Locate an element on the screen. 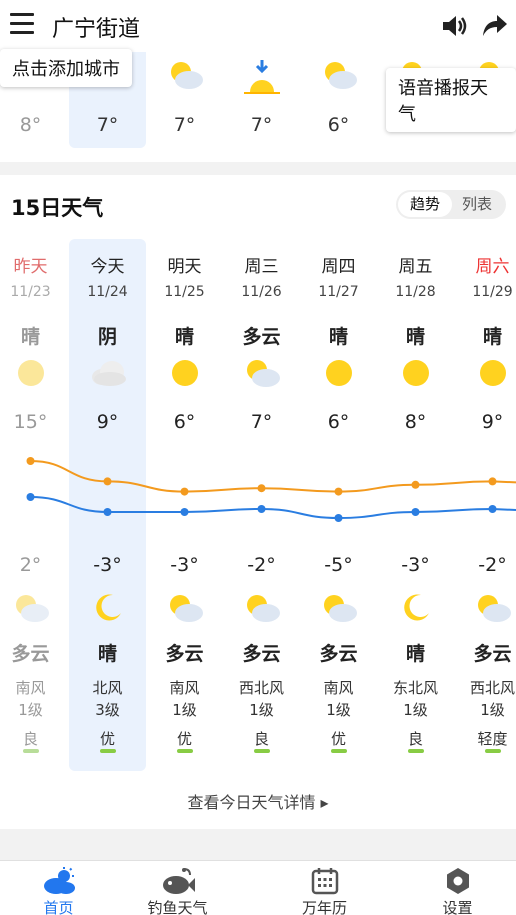  share-icon is located at coordinates (495, 27).